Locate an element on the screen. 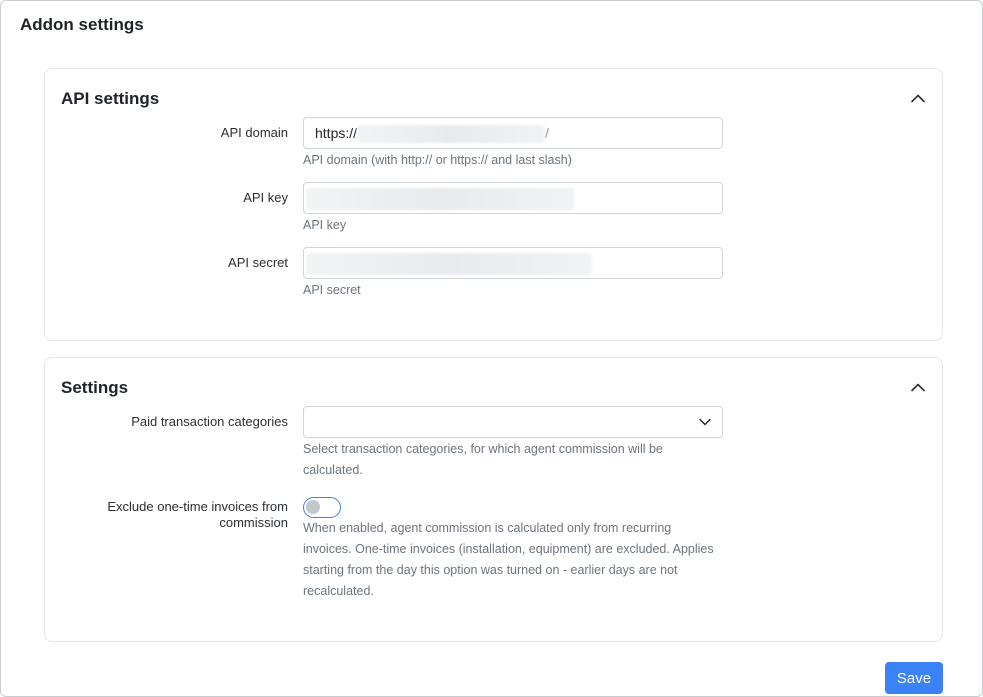  api-key-input is located at coordinates (513, 198).